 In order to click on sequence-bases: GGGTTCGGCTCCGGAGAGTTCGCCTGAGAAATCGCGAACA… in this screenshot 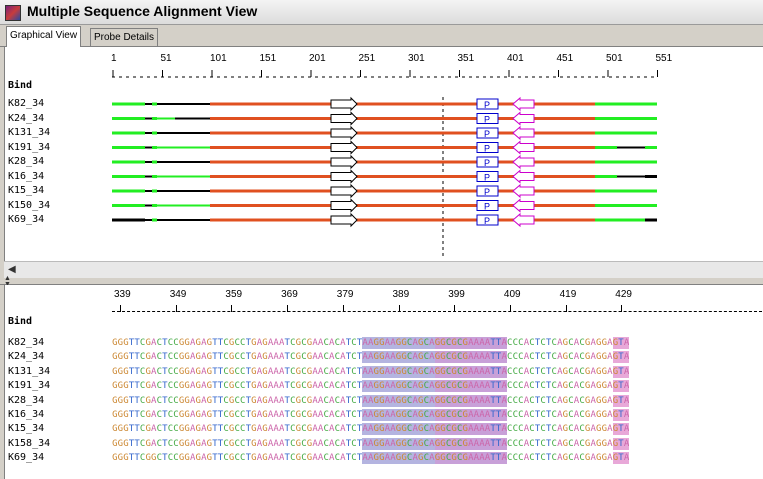, I will do `click(371, 458)`.